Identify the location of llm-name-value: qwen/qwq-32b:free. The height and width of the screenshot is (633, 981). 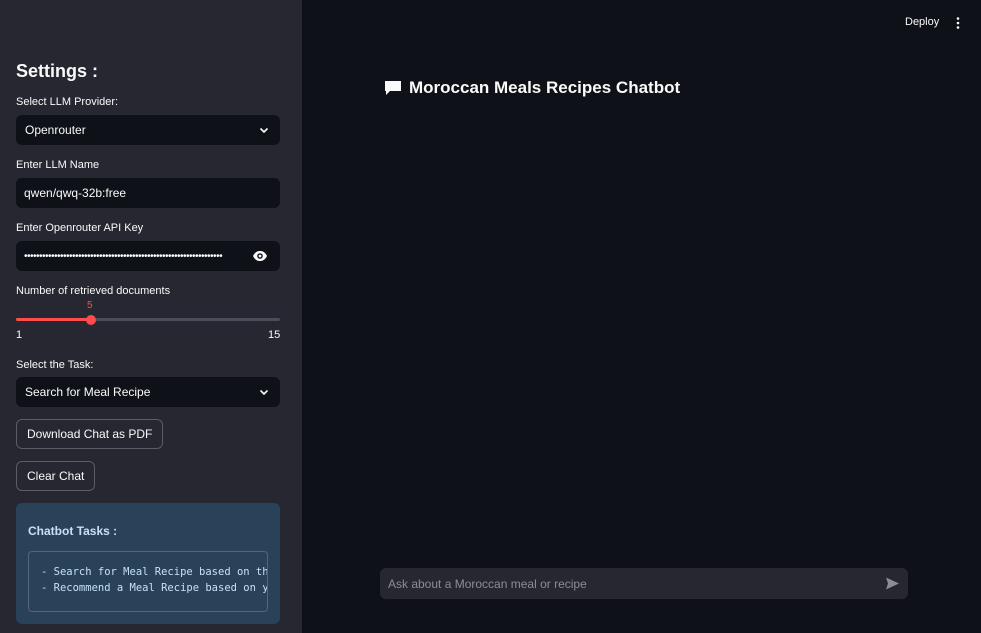
(75, 193).